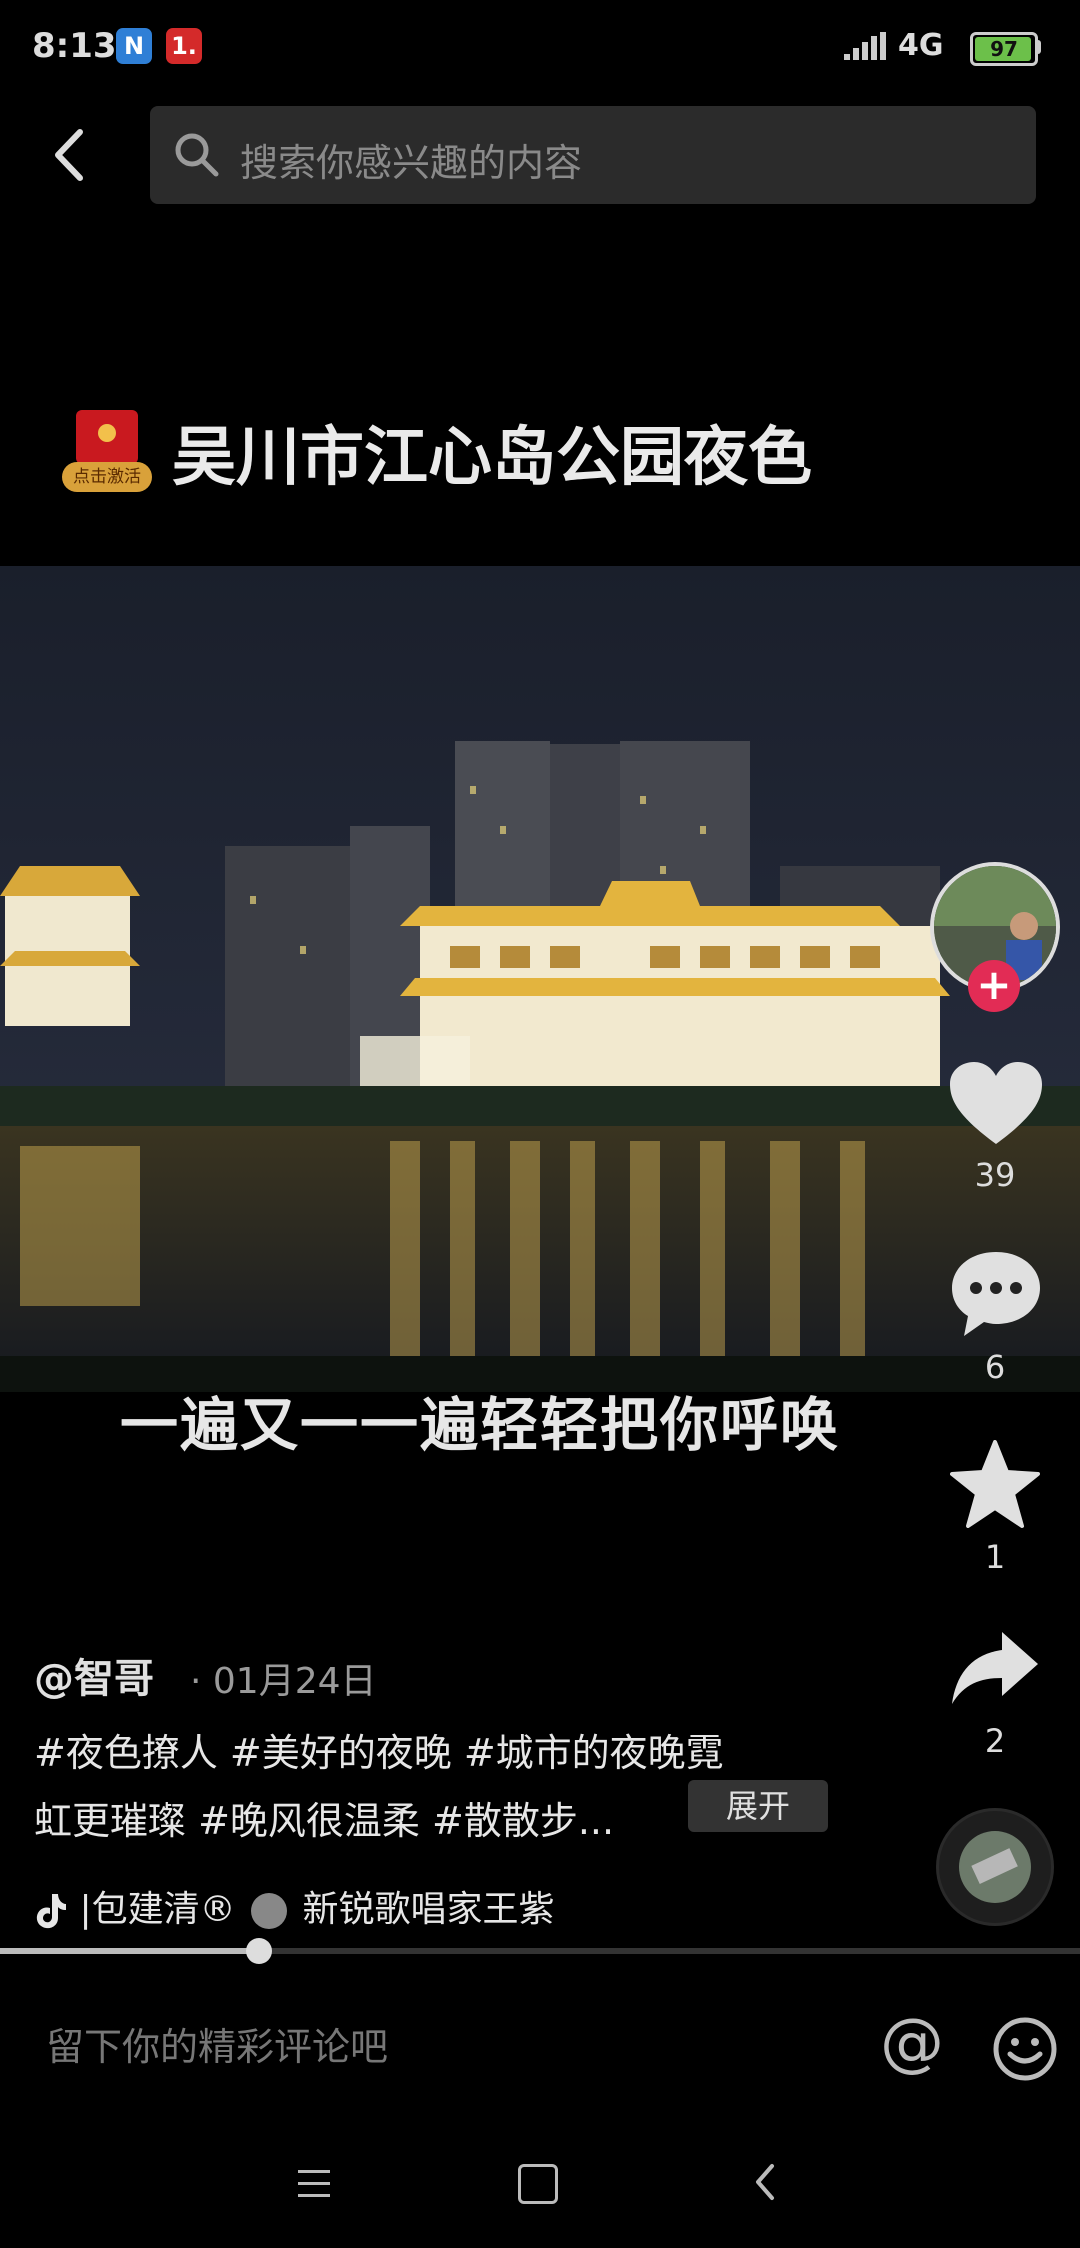 The image size is (1080, 2248). I want to click on music-info: |包建清® 新锐歌唱家王紫, so click(294, 1906).